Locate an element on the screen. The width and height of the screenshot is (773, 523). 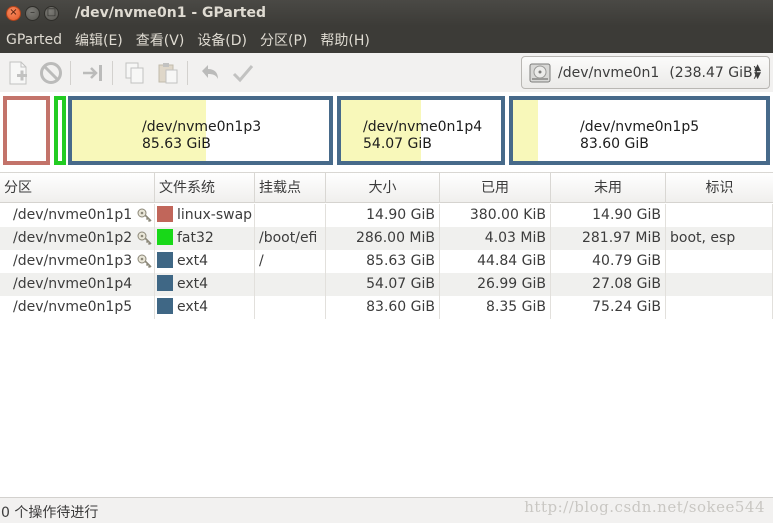
undo-button is located at coordinates (210, 73).